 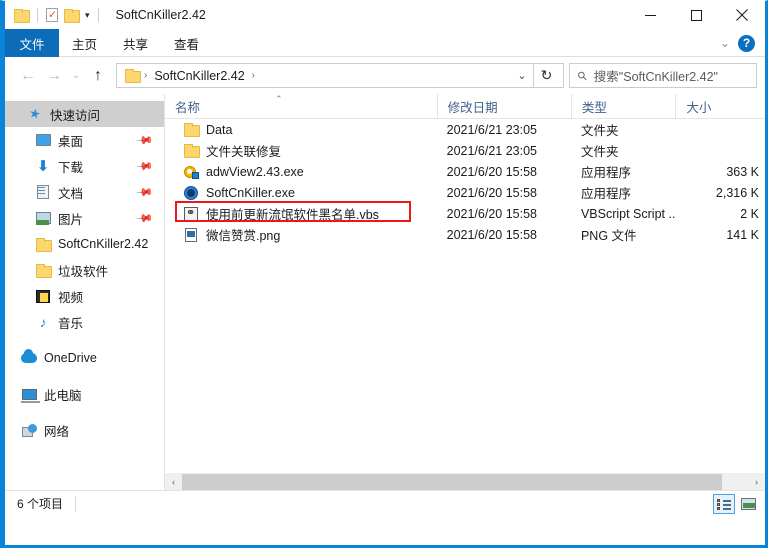 What do you see at coordinates (696, 15) in the screenshot?
I see `maximize-button` at bounding box center [696, 15].